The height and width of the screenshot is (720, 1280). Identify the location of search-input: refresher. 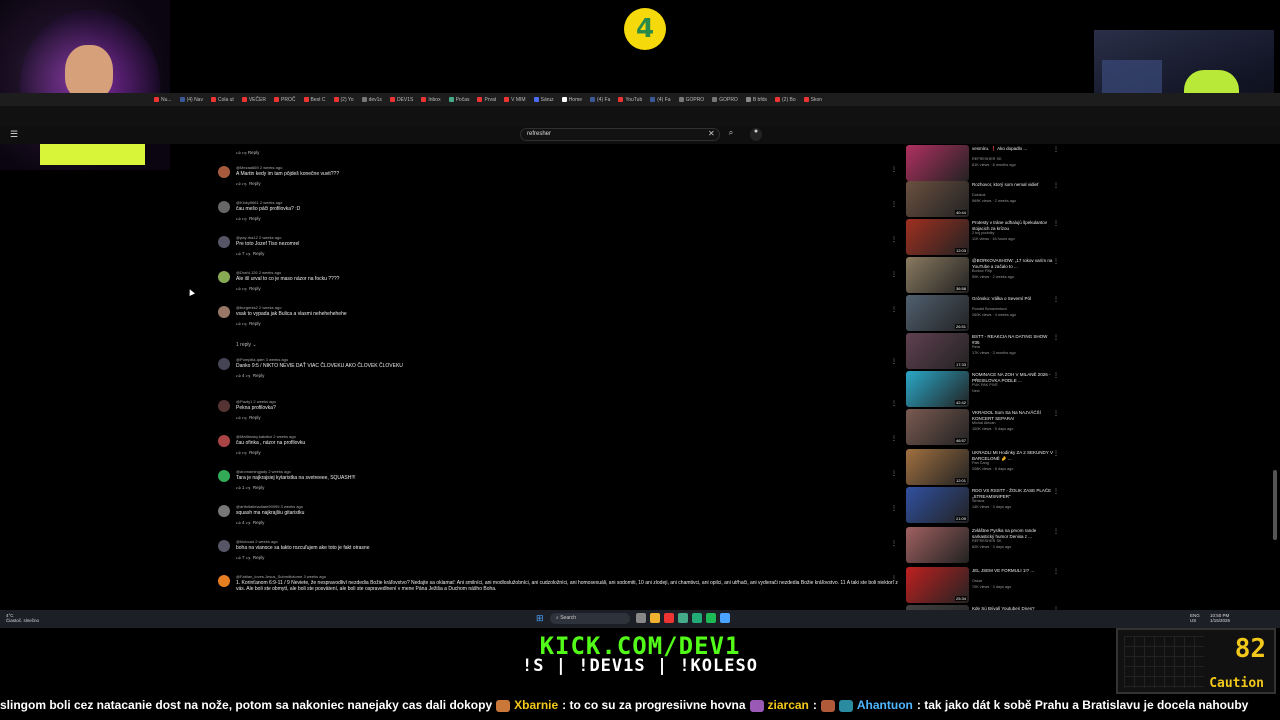
(620, 134).